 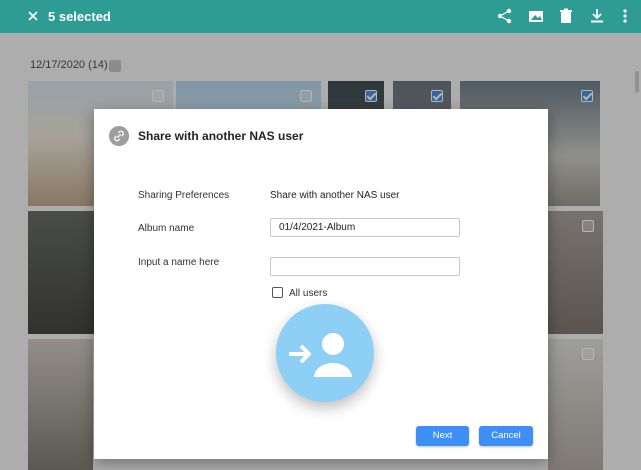 I want to click on all-users-checkbox, so click(x=277, y=292).